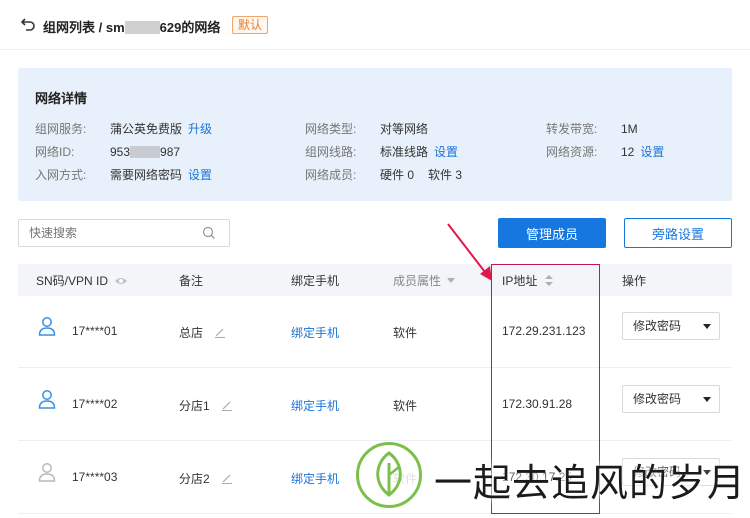 Image resolution: width=750 pixels, height=518 pixels. I want to click on bandwidth-field: 转发带宽: 1M, so click(592, 128).